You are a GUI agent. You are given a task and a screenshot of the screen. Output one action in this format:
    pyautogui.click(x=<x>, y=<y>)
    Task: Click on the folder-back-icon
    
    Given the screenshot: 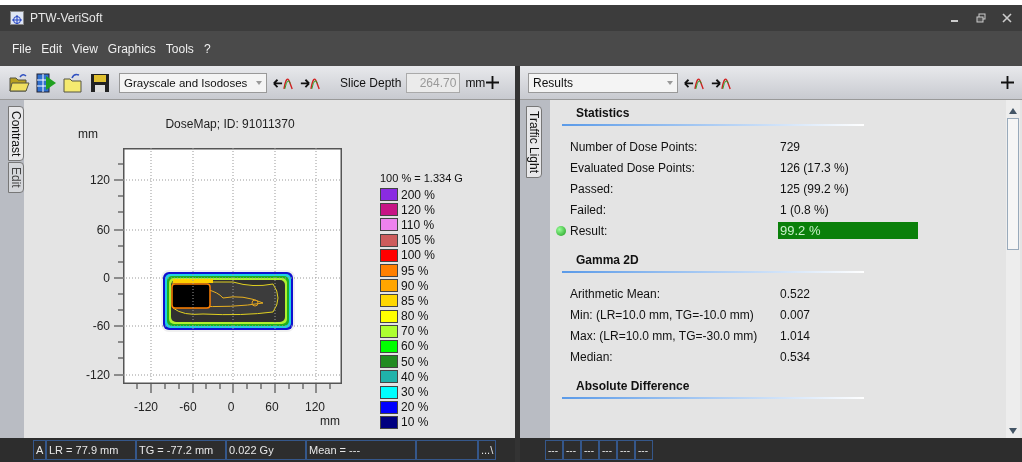 What is the action you would take?
    pyautogui.click(x=73, y=82)
    